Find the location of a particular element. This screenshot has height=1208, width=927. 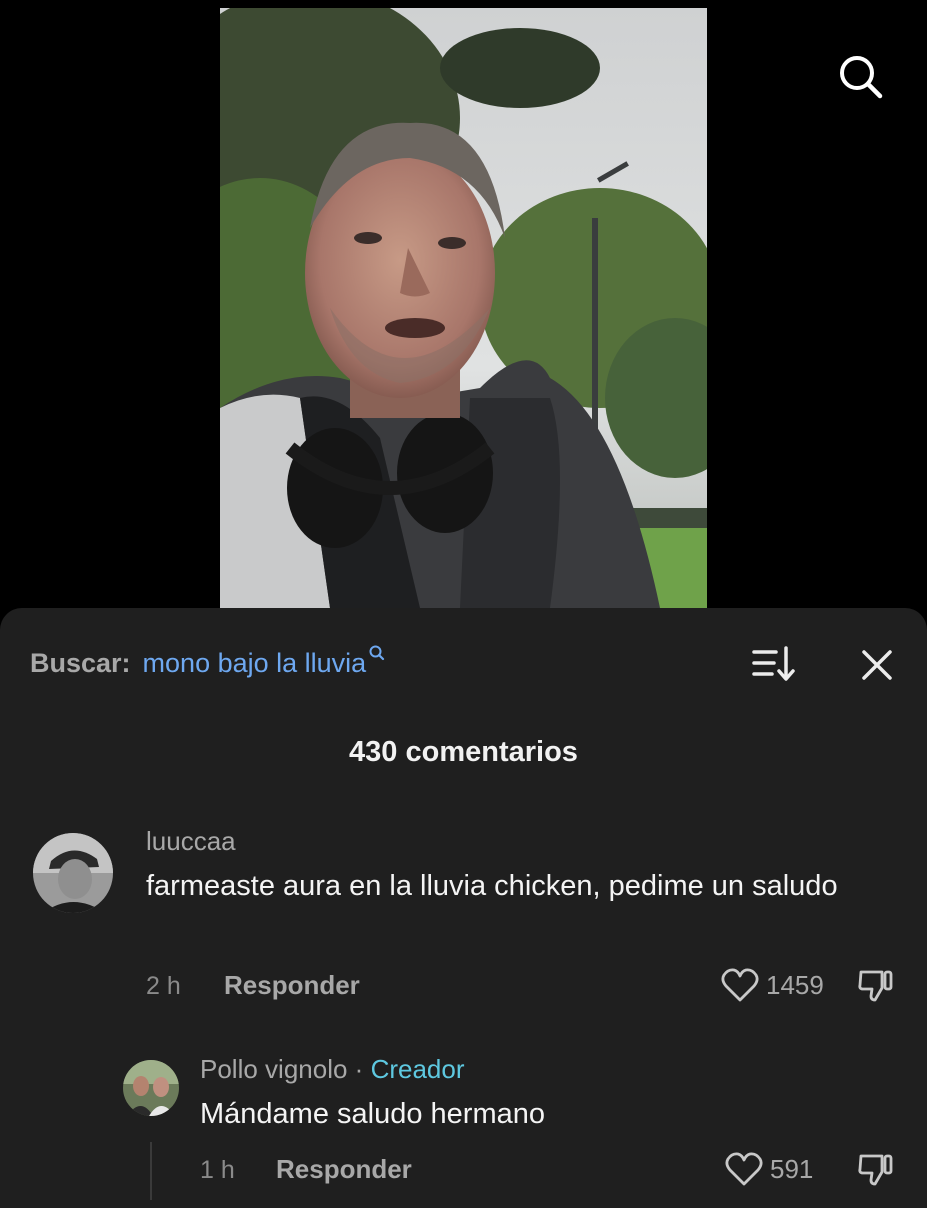

sort-icon is located at coordinates (773, 663).